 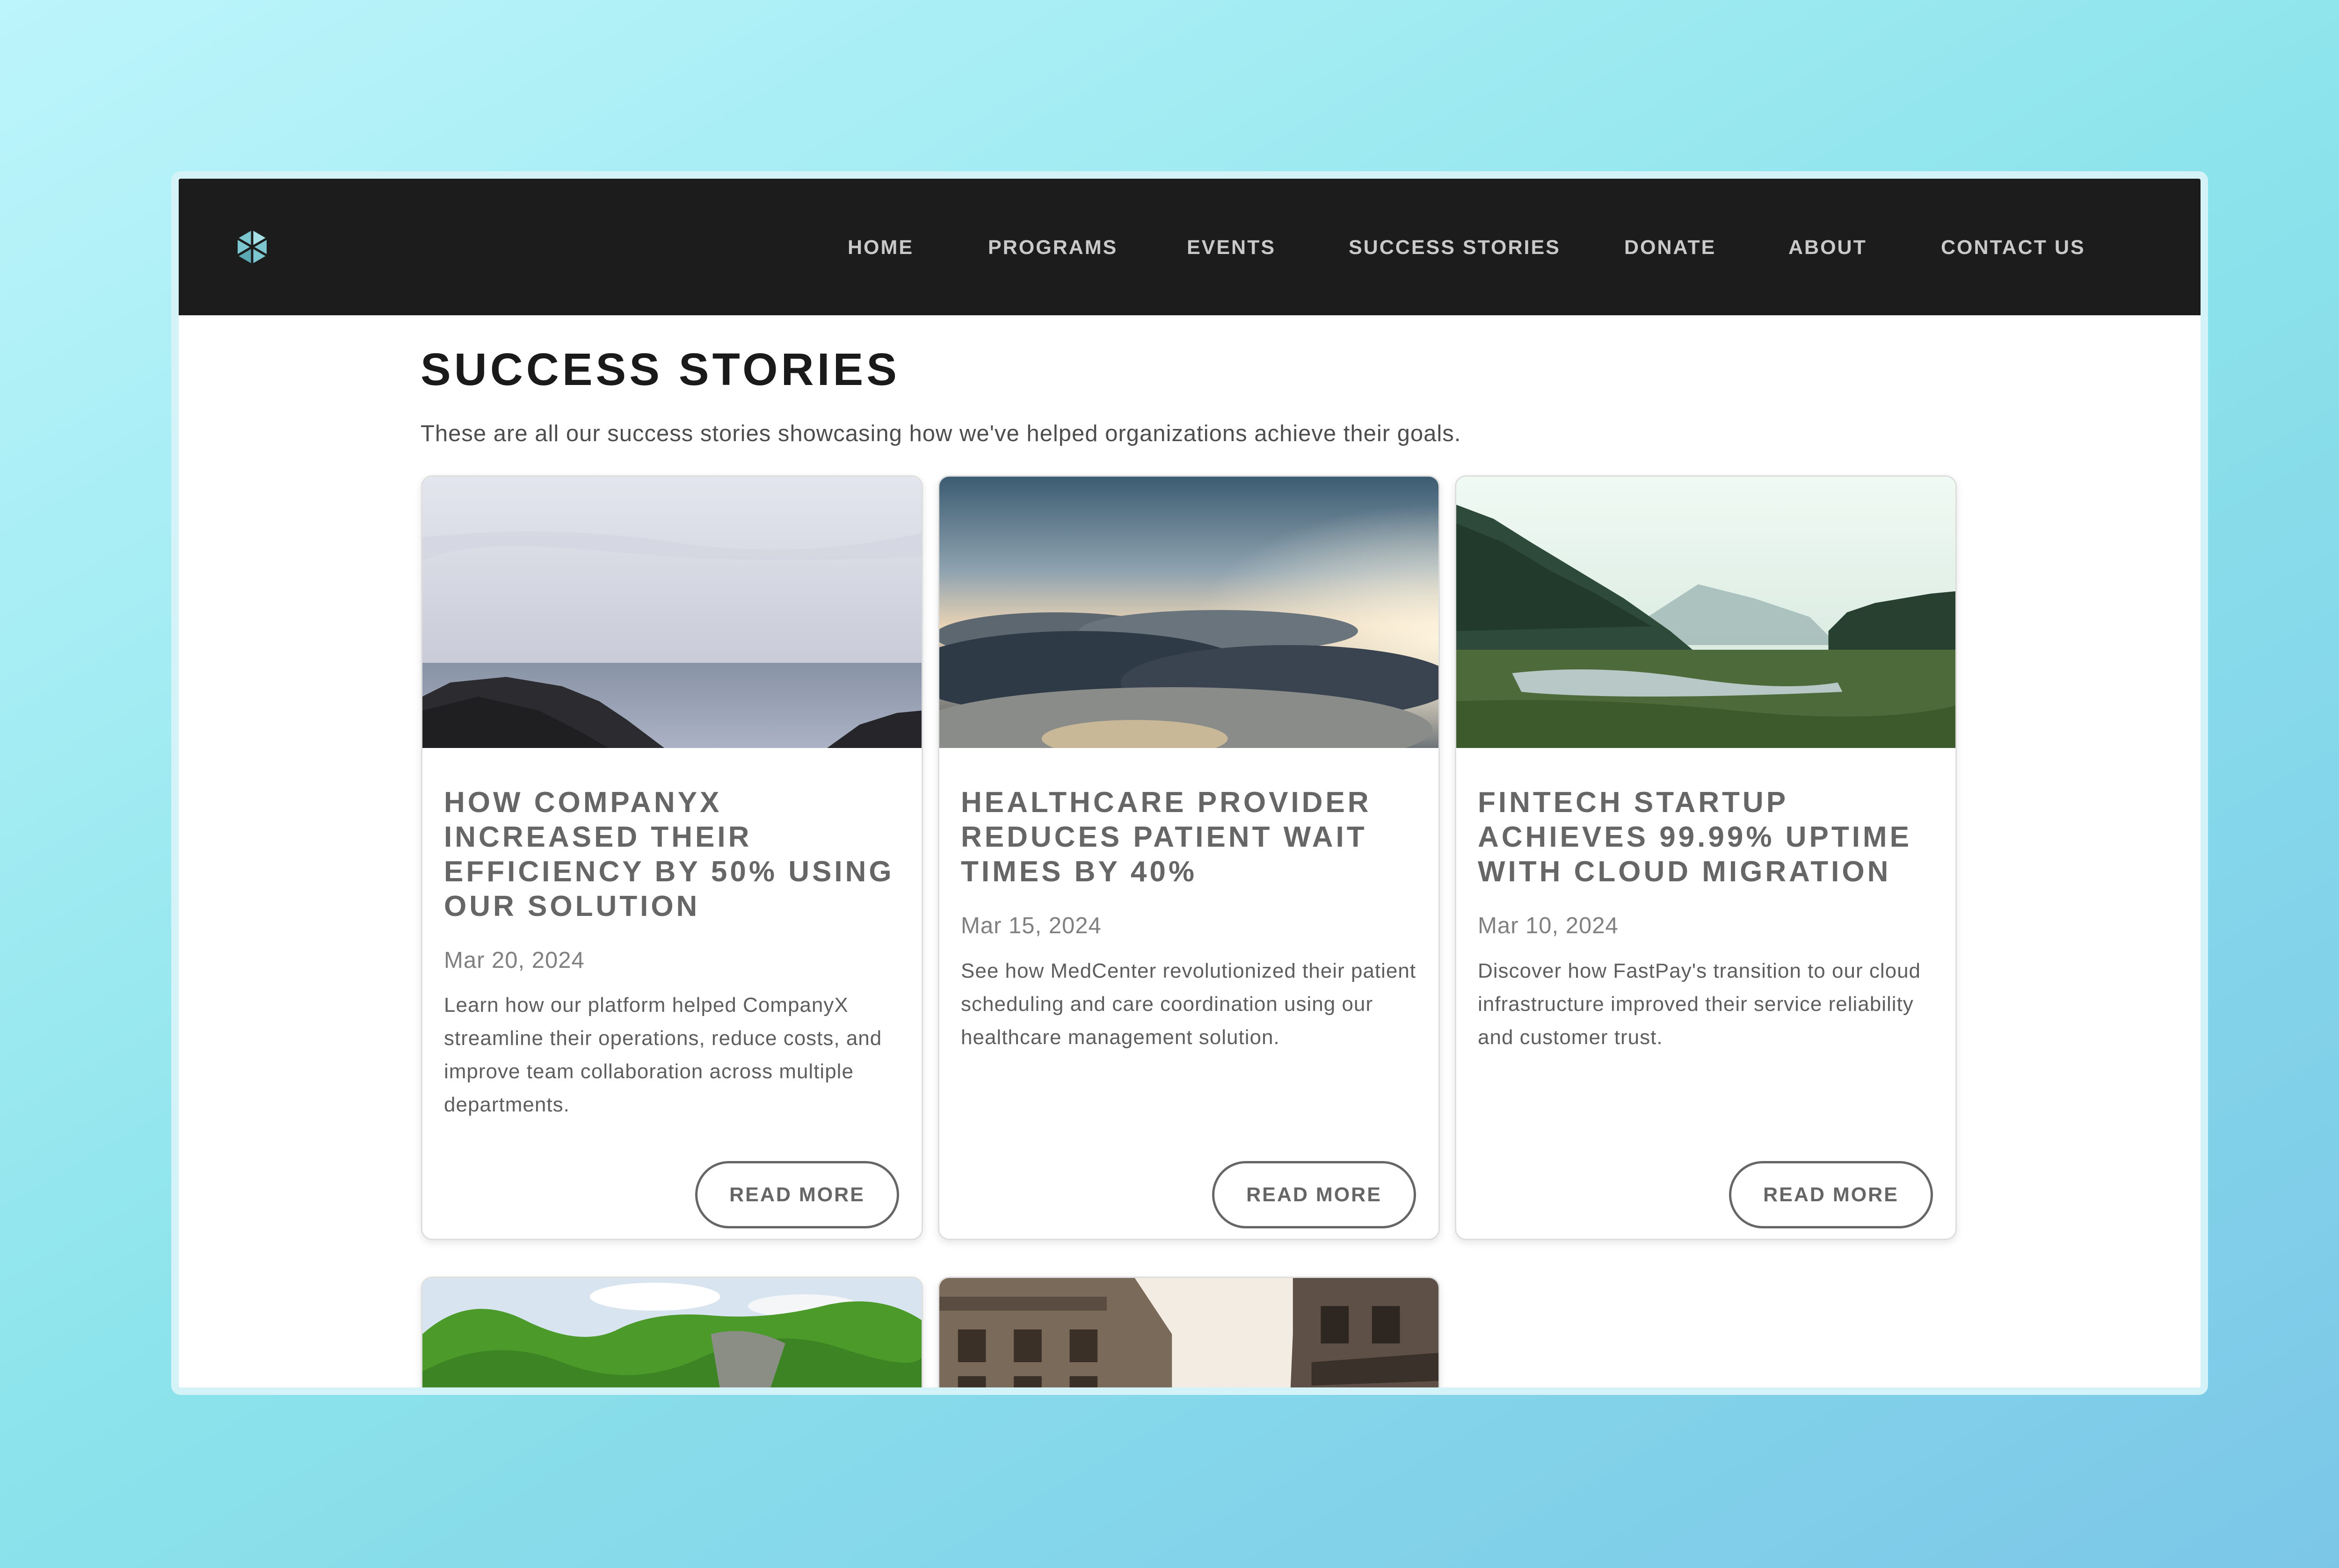 I want to click on page-title: SUCCESS STORIES, so click(x=660, y=369).